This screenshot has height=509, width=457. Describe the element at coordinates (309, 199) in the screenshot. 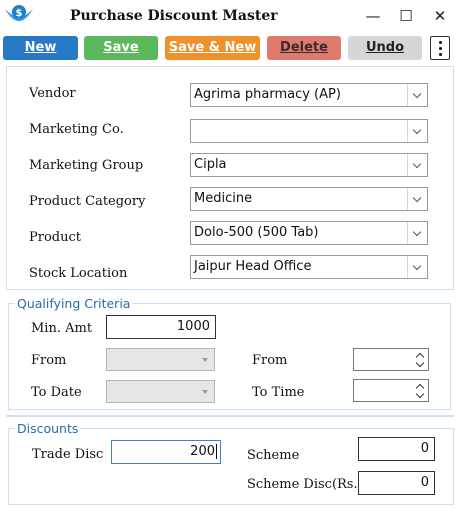

I see `product-category-select: Medicine` at that location.